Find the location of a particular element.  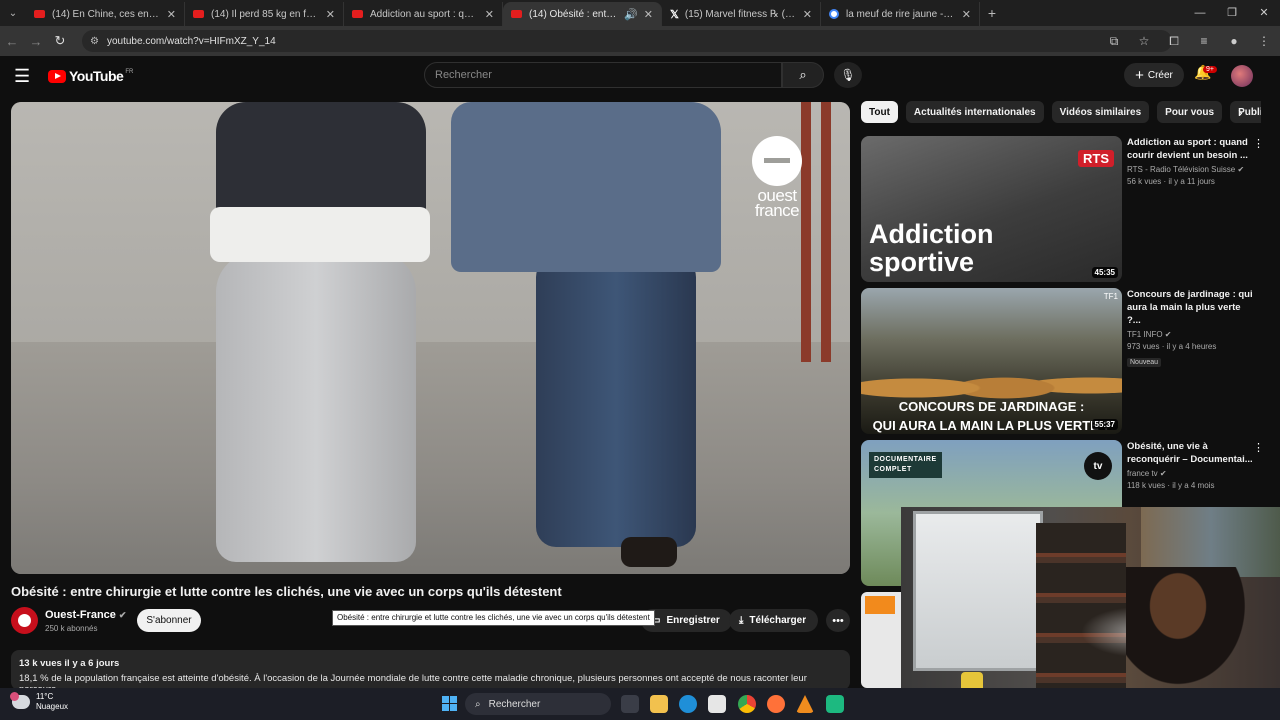

create-button: + Créer is located at coordinates (1154, 75).